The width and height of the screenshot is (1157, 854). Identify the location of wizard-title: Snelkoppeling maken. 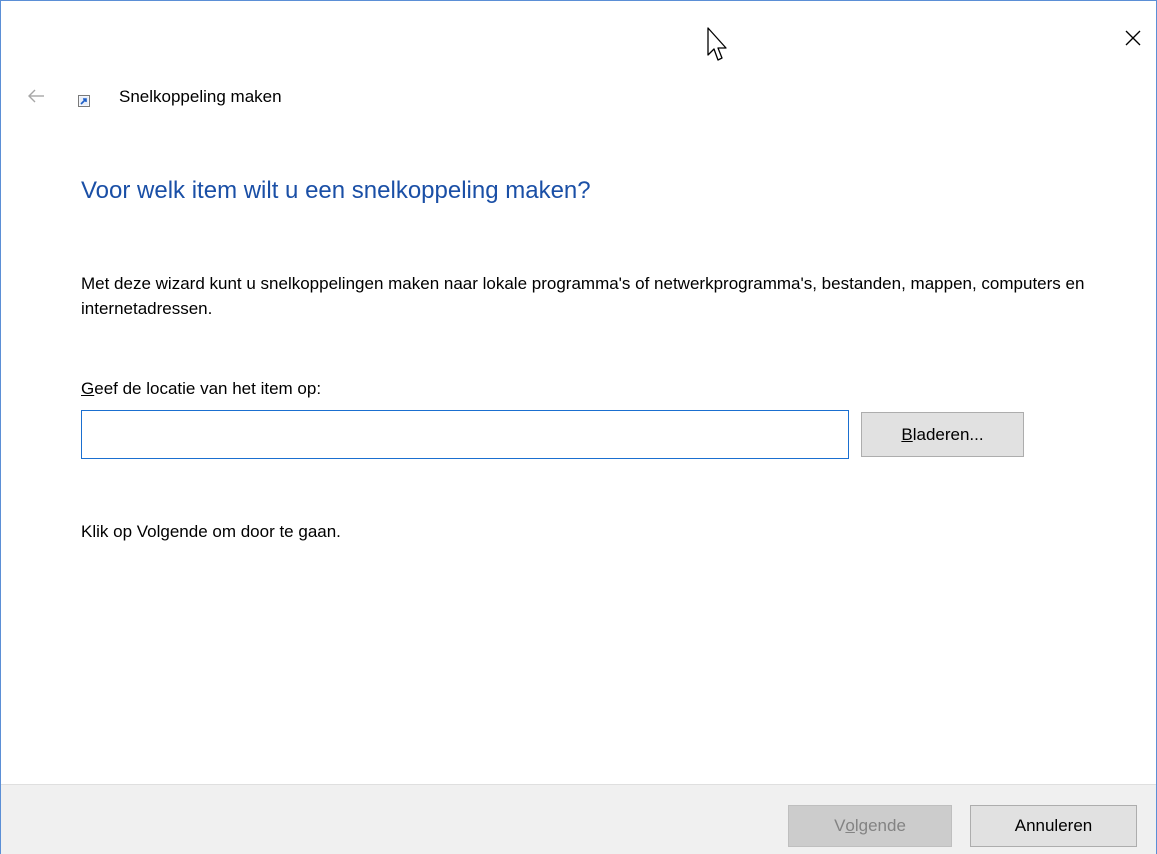
(200, 96).